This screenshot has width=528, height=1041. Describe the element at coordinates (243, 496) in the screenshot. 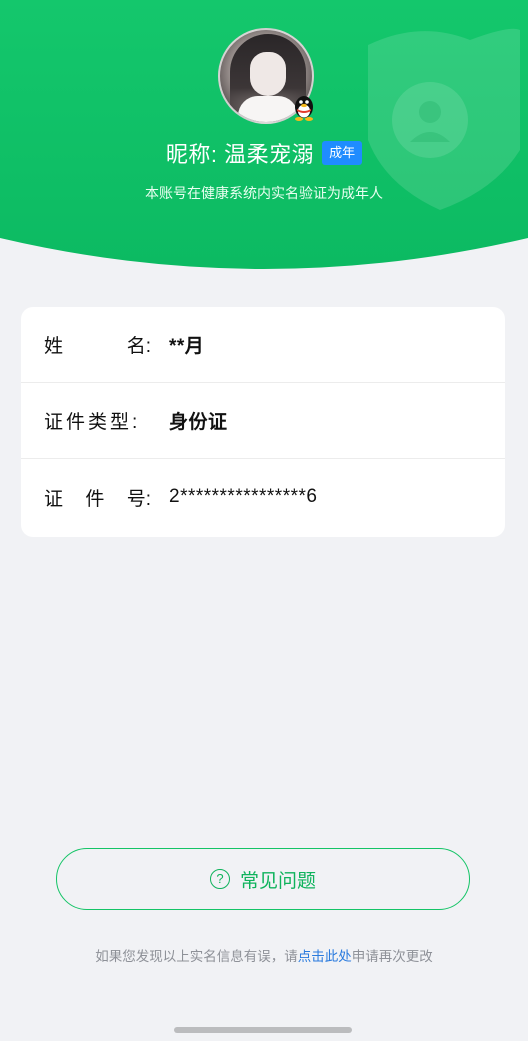

I see `id-number-value: 2****************6` at that location.